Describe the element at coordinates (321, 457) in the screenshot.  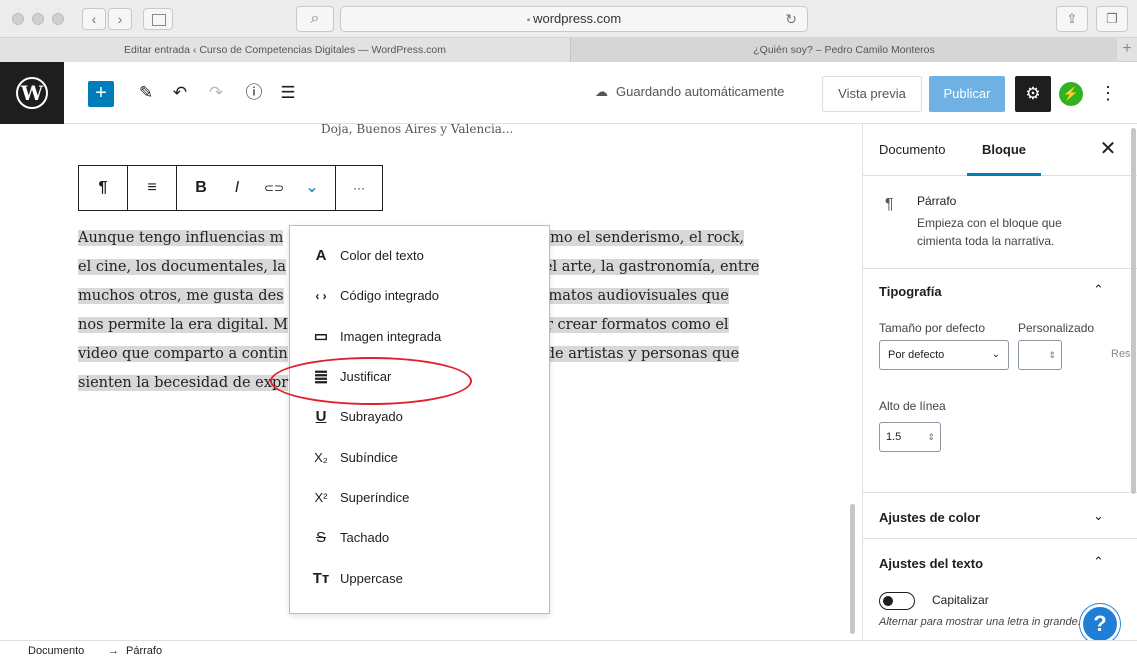
I see `subscript-icon: X₂` at that location.